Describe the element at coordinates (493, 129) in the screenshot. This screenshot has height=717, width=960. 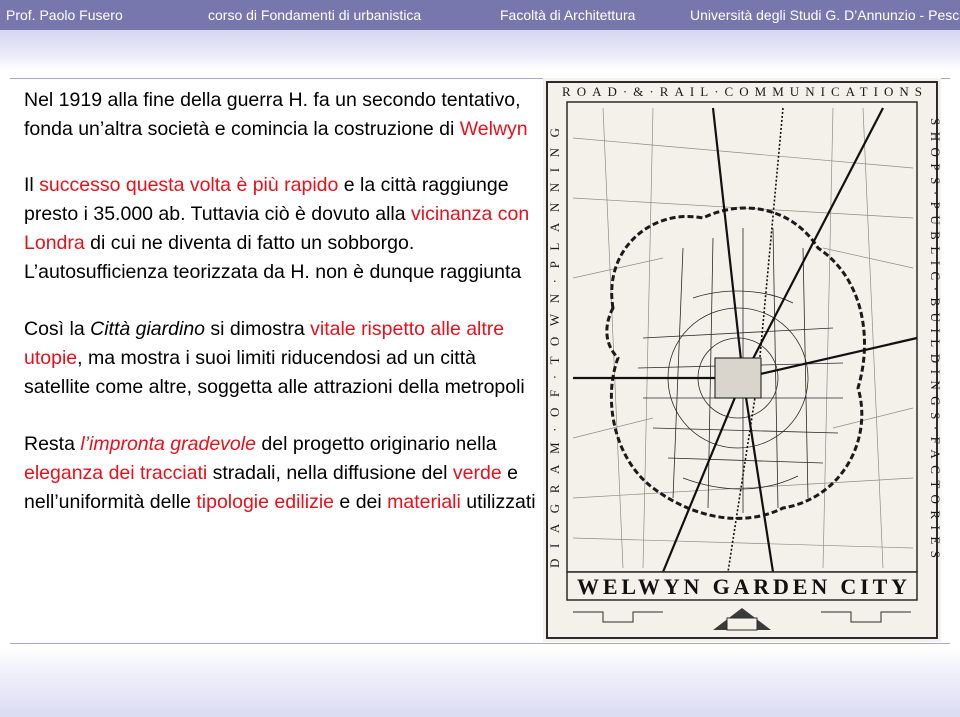
I see `text-segment: Welwyn` at that location.